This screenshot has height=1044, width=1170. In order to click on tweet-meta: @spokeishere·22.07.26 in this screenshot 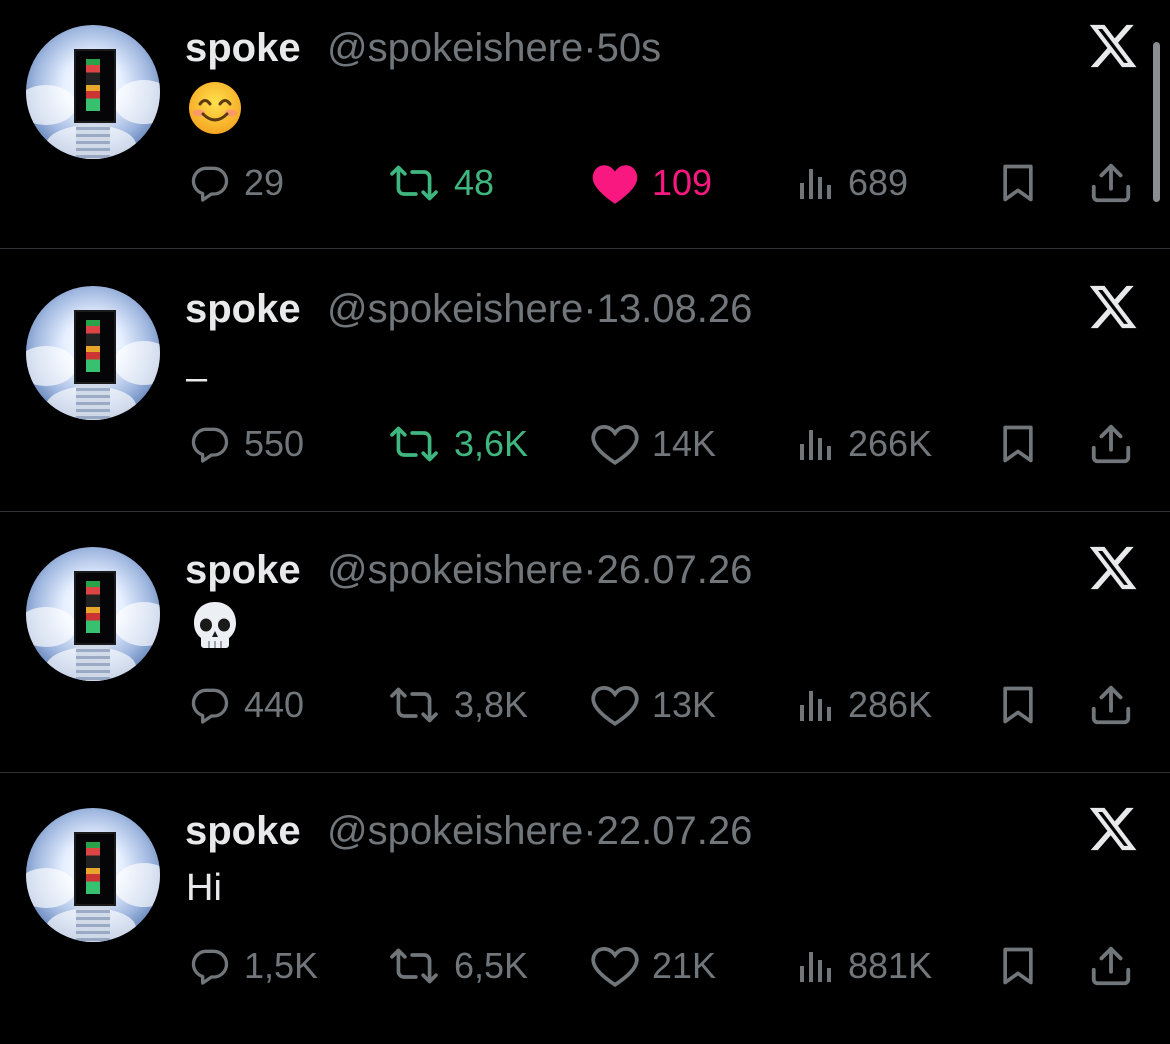, I will do `click(539, 831)`.